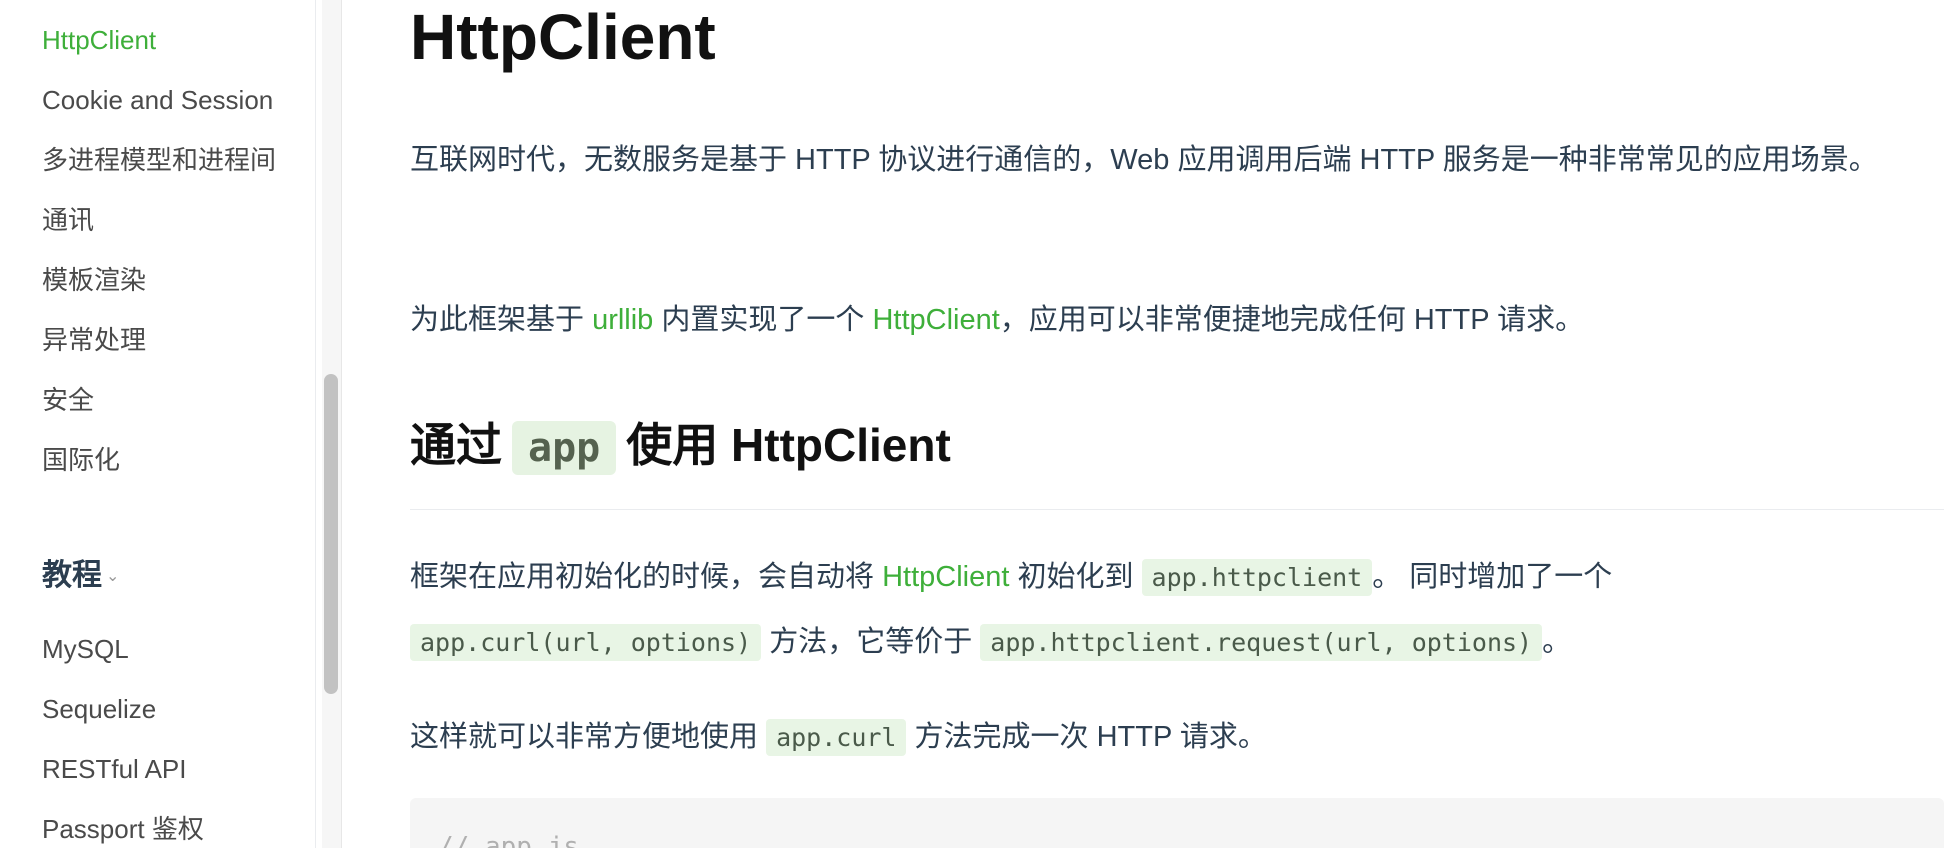  Describe the element at coordinates (85, 649) in the screenshot. I see `sidebar-item-mysql: MySQL` at that location.